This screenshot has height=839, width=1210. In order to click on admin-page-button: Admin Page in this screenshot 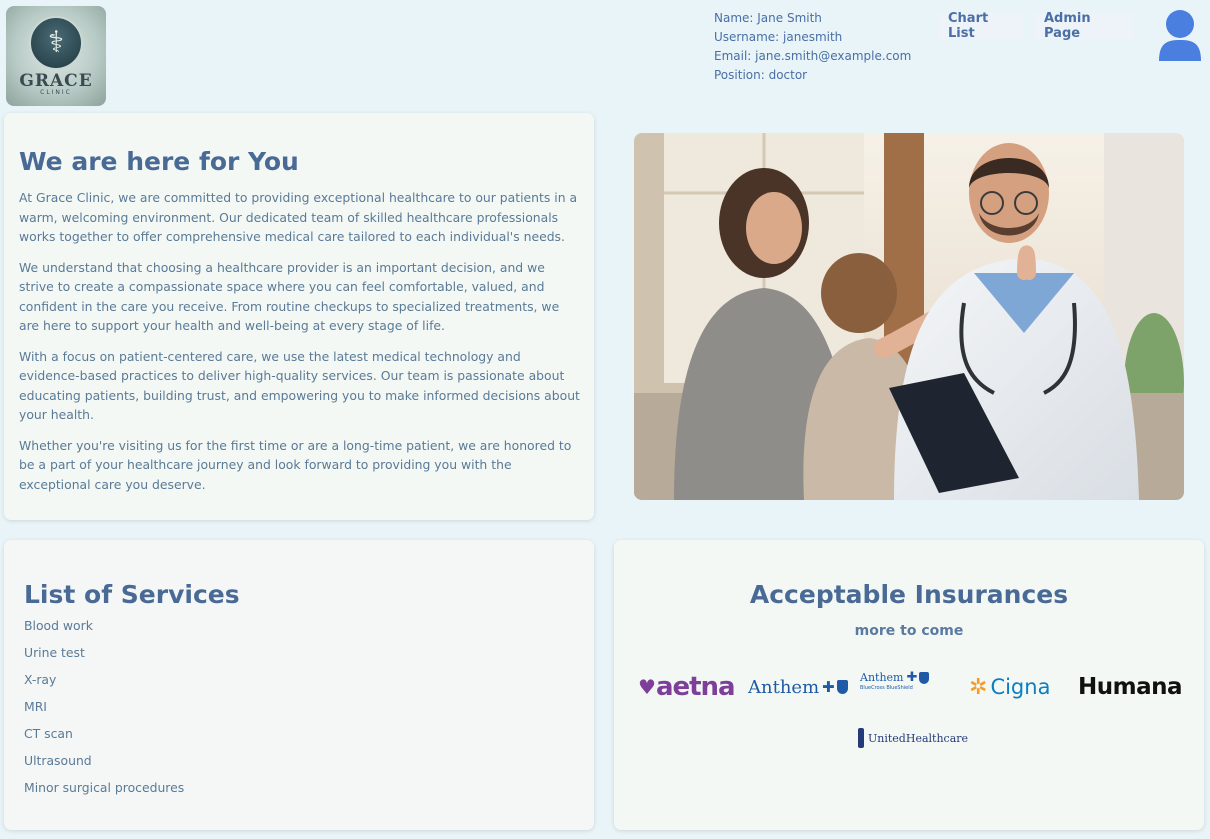, I will do `click(1084, 26)`.